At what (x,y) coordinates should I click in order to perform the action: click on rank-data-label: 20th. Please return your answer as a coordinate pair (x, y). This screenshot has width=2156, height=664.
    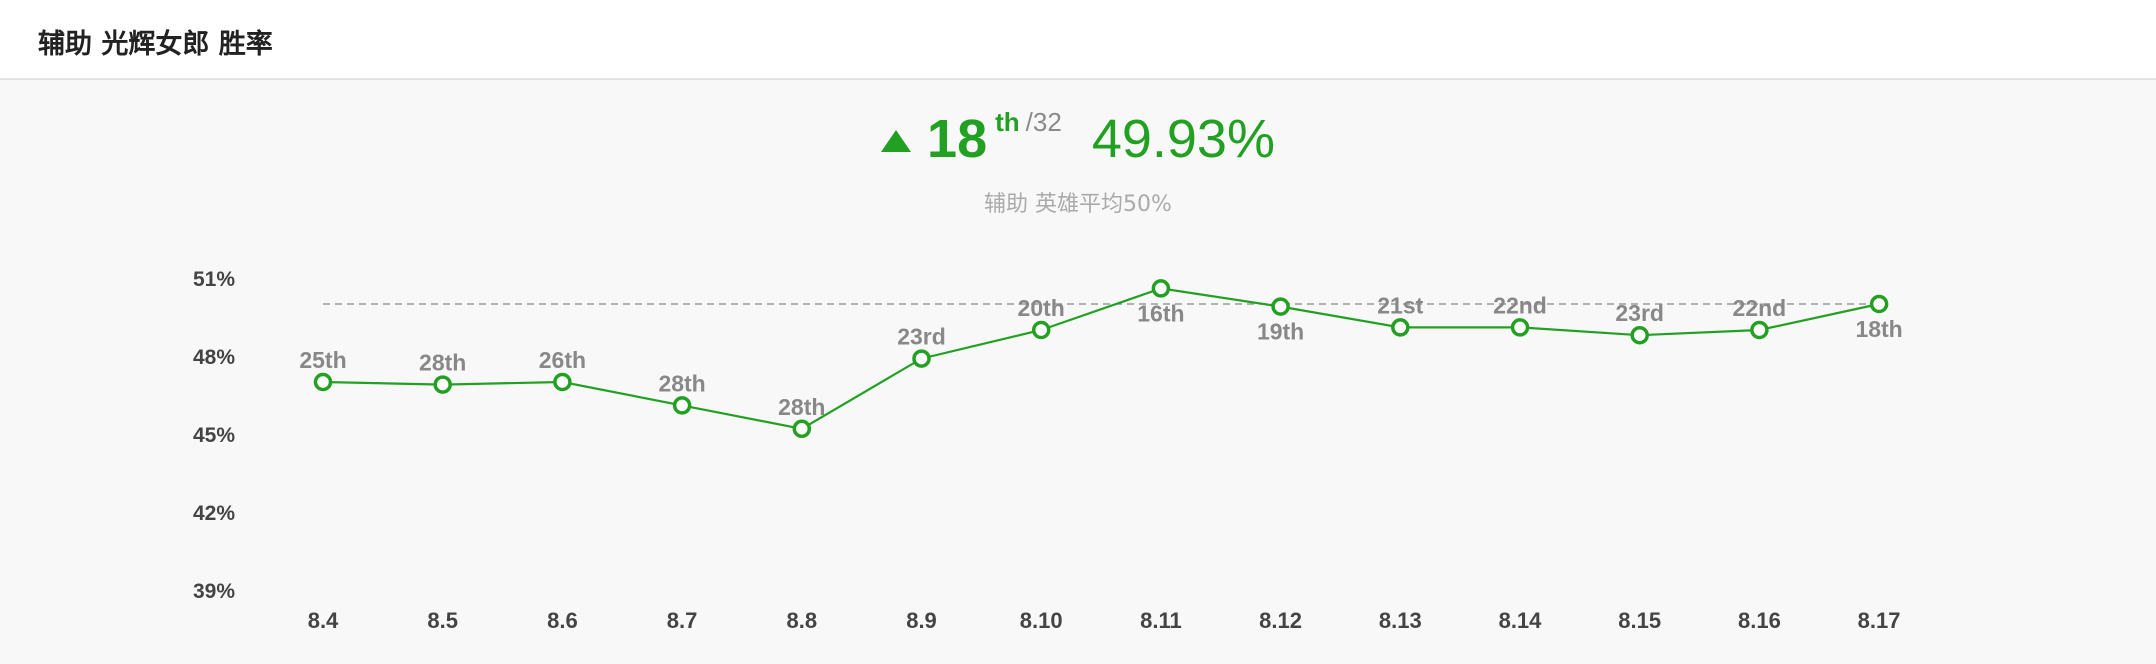
    Looking at the image, I should click on (1041, 308).